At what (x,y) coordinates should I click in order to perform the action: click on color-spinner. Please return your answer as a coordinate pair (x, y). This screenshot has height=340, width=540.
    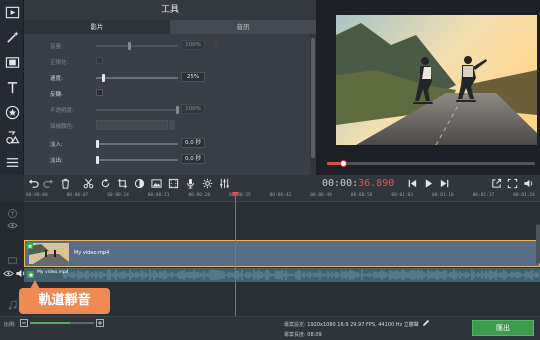
    Looking at the image, I should click on (172, 125).